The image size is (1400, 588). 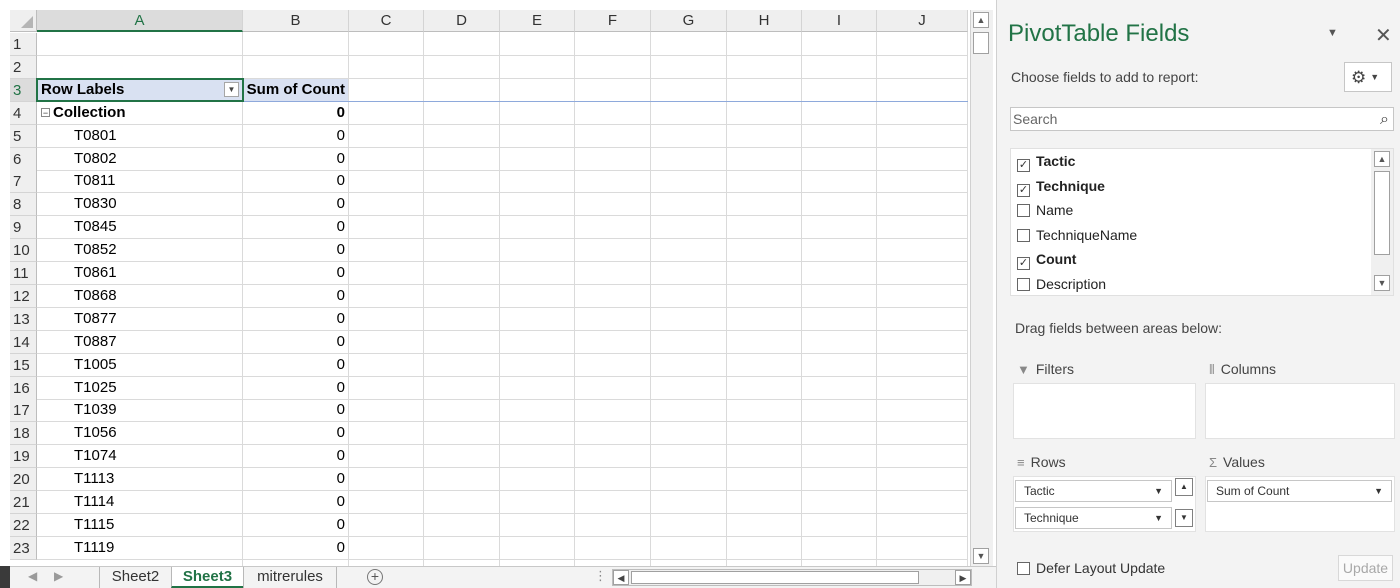 What do you see at coordinates (981, 43) in the screenshot?
I see `scroll-thumb` at bounding box center [981, 43].